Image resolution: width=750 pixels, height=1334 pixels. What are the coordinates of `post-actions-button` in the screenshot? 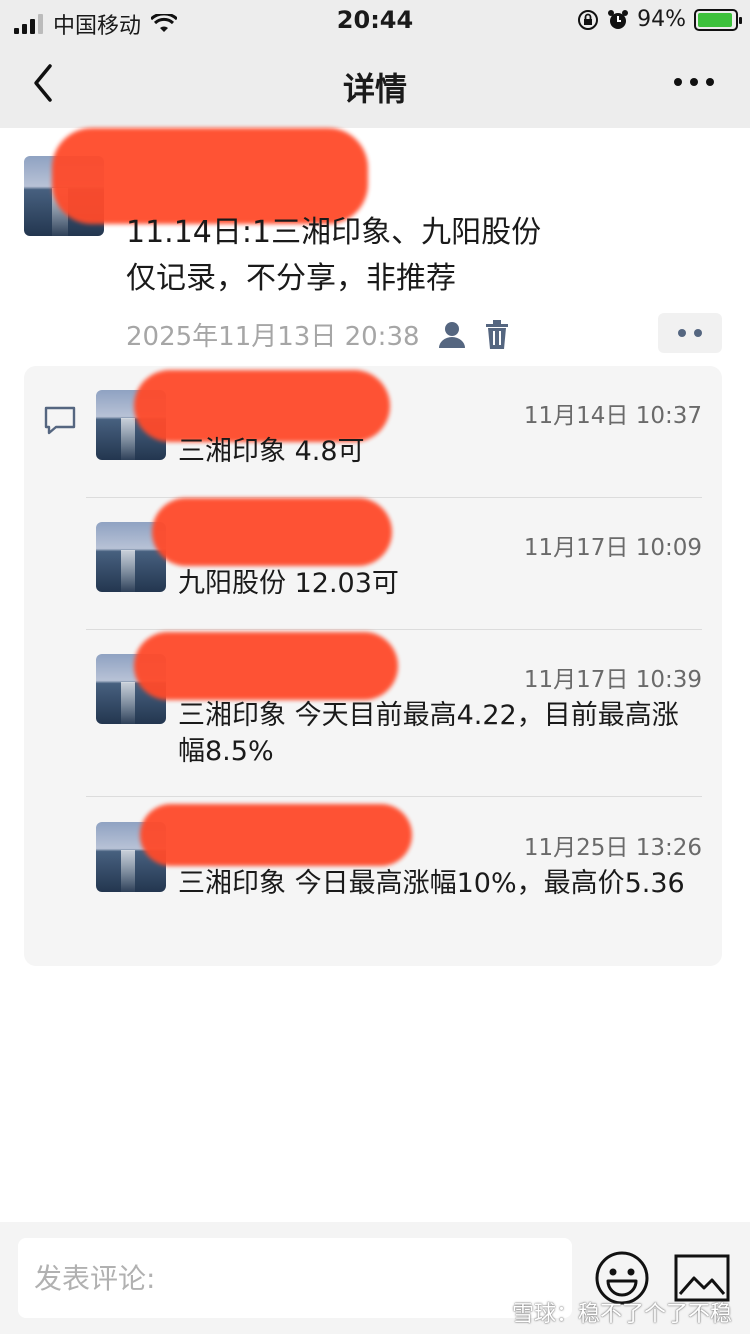 It's located at (690, 333).